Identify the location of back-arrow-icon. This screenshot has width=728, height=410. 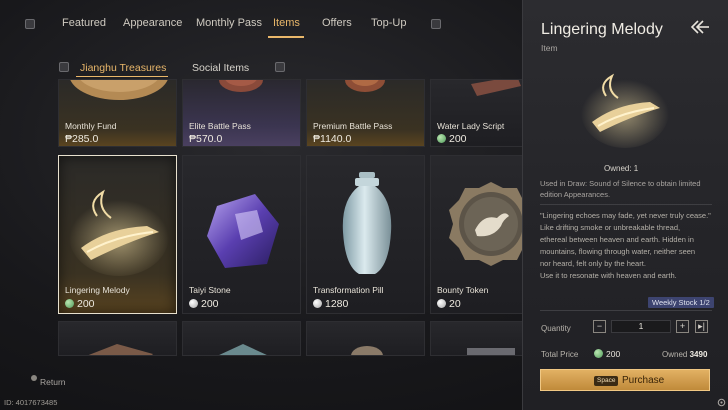
(699, 27).